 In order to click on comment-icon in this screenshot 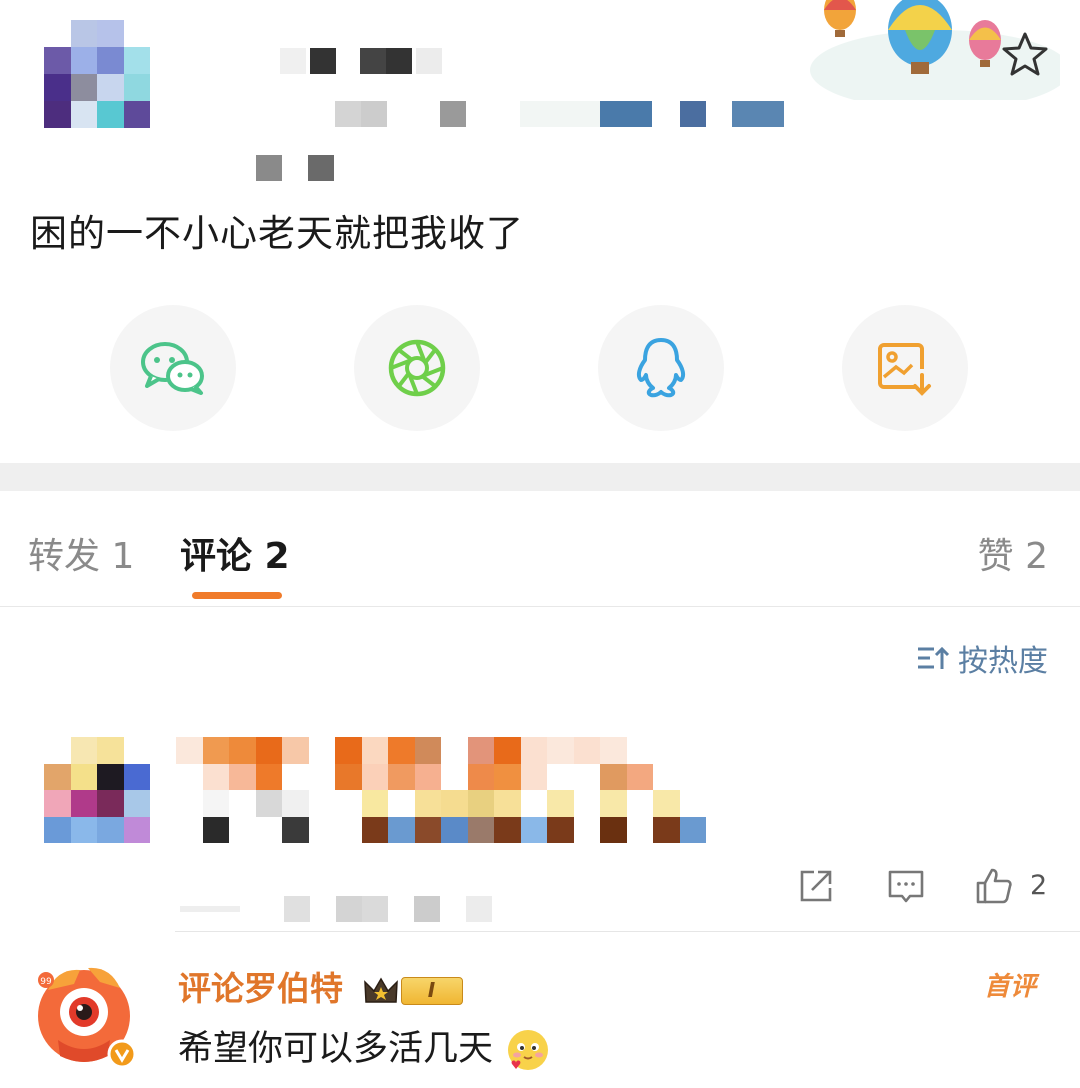, I will do `click(906, 886)`.